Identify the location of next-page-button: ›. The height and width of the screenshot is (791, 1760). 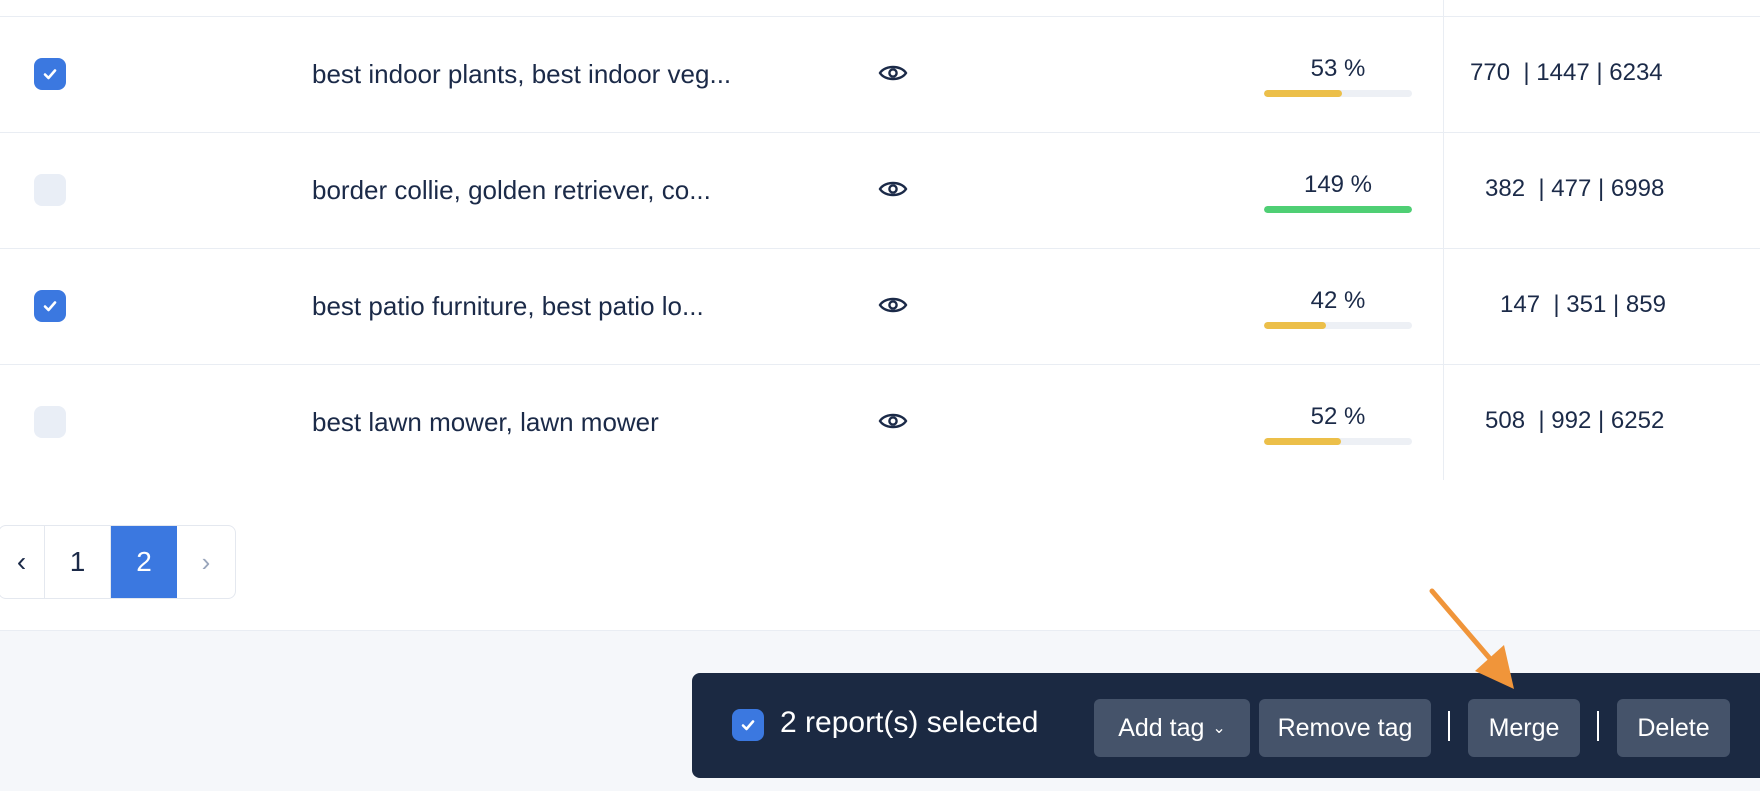
(206, 562).